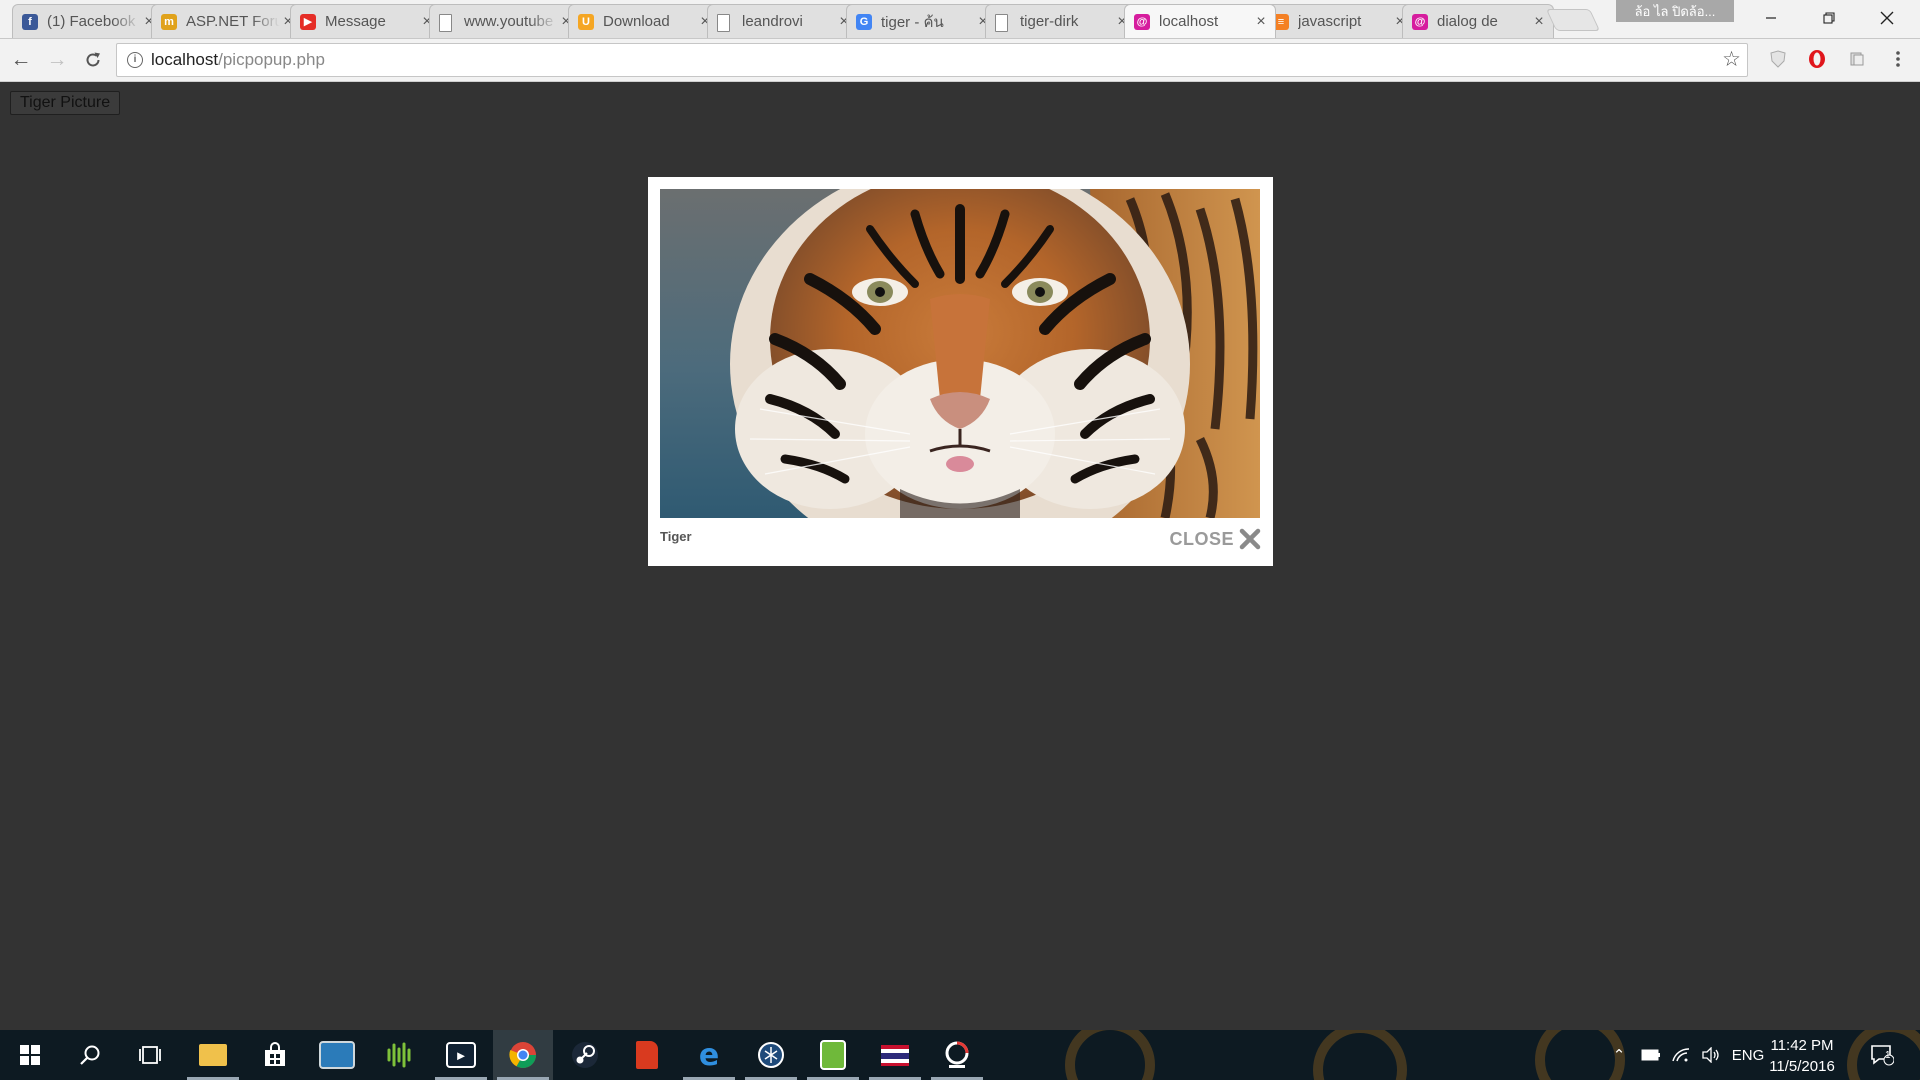 This screenshot has height=1080, width=1920. I want to click on film-editor-icon: ►, so click(461, 1055).